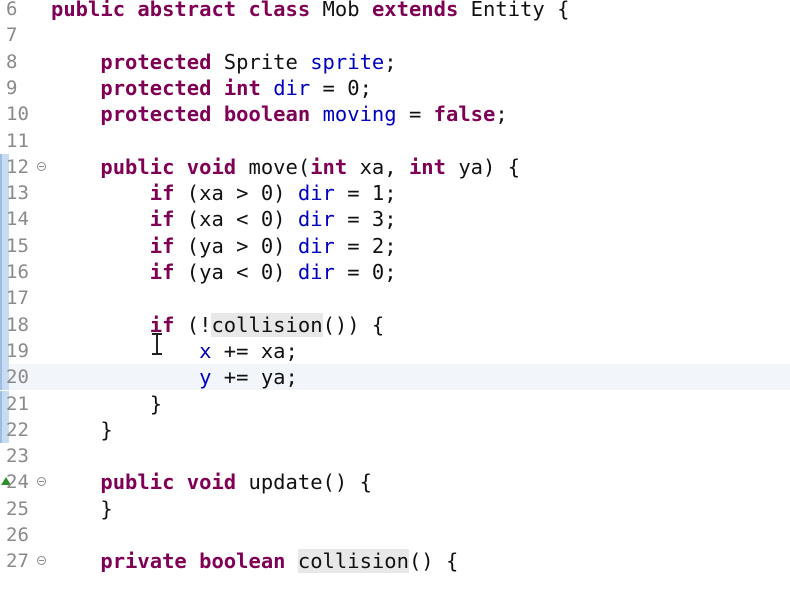 This screenshot has height=596, width=790. I want to click on code-line: 7, so click(395, 35).